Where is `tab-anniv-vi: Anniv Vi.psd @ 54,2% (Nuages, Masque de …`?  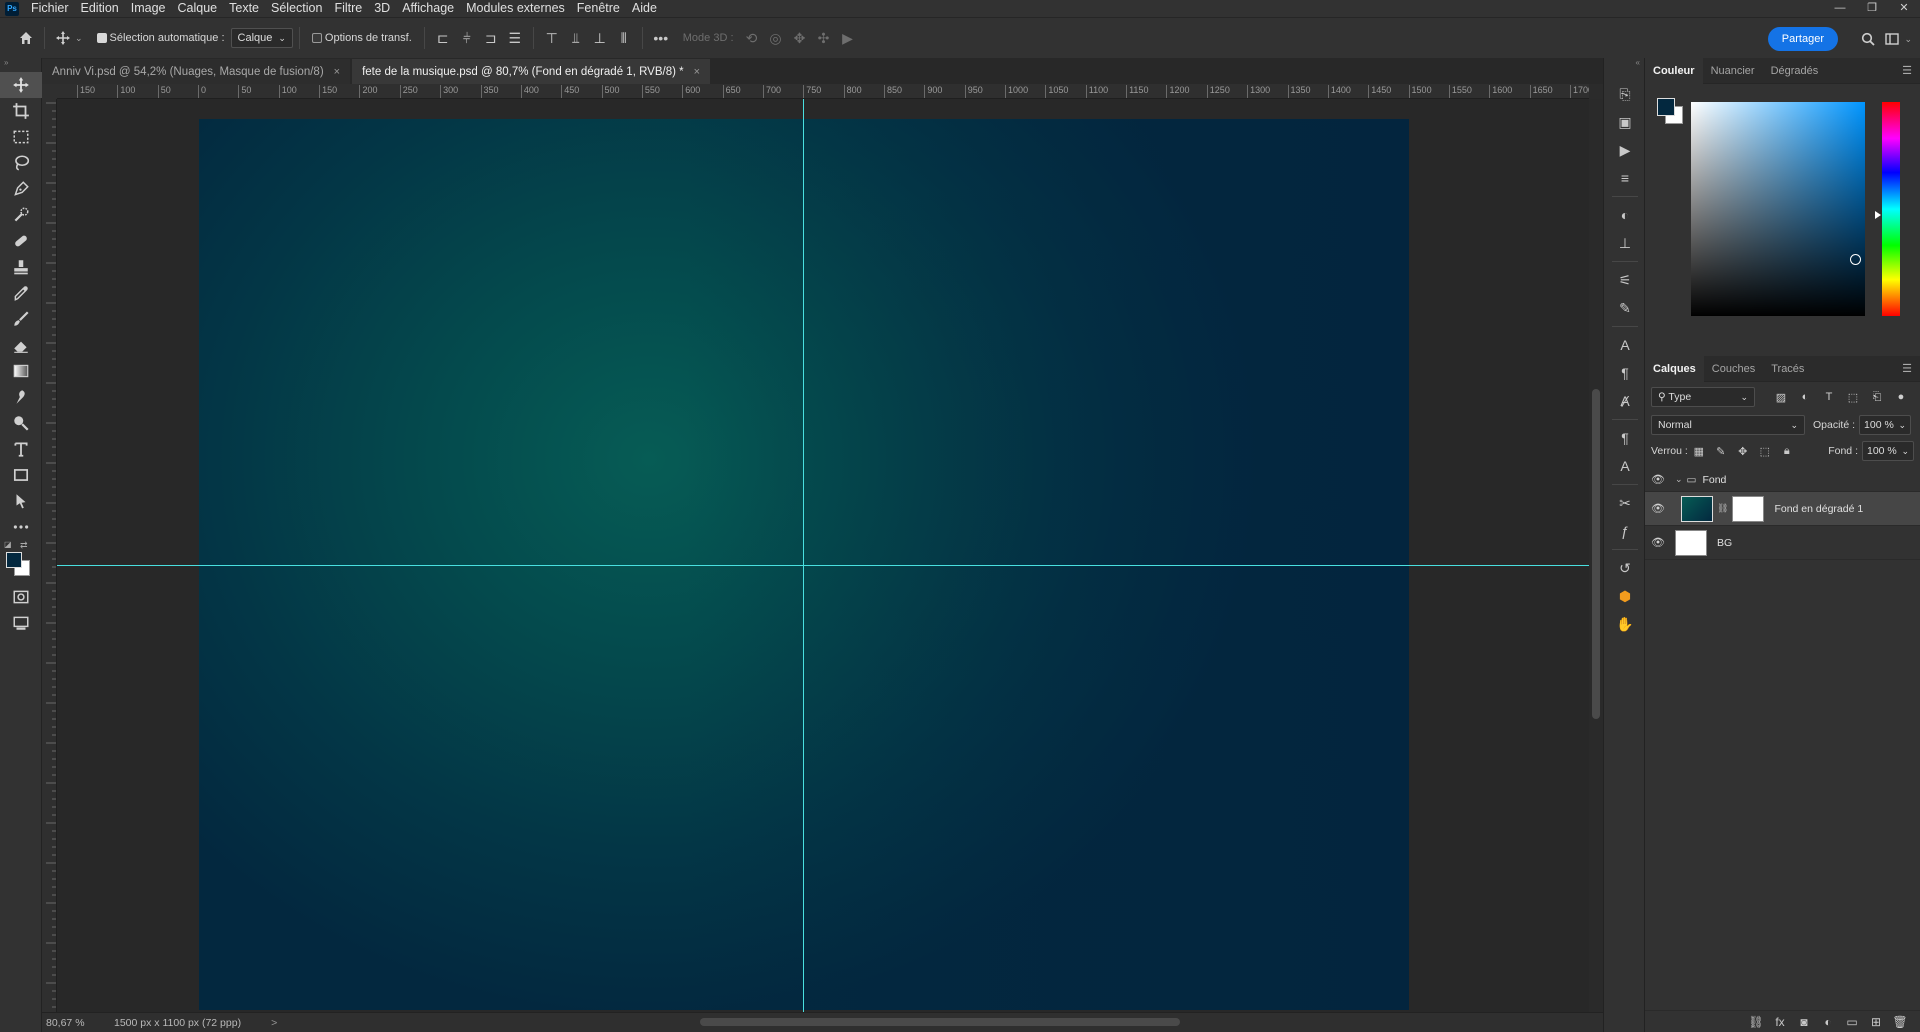 tab-anniv-vi: Anniv Vi.psd @ 54,2% (Nuages, Masque de … is located at coordinates (196, 71).